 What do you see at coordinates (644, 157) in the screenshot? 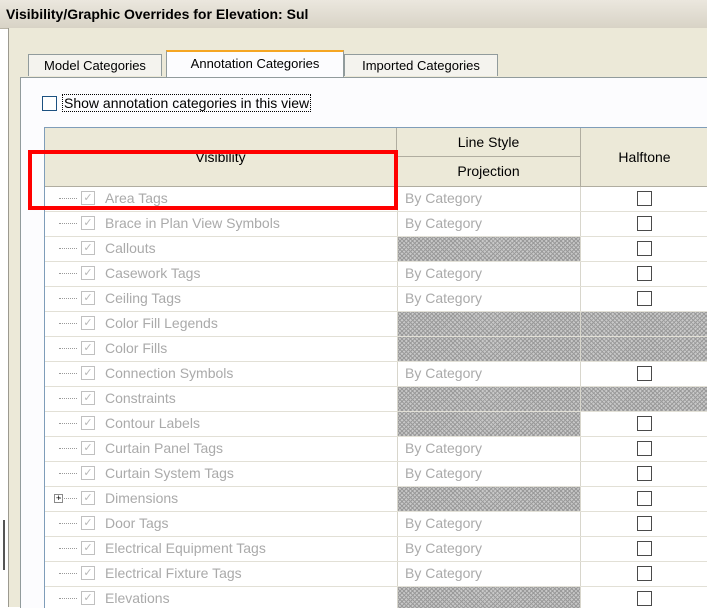
I see `header-halftone: Halftone` at bounding box center [644, 157].